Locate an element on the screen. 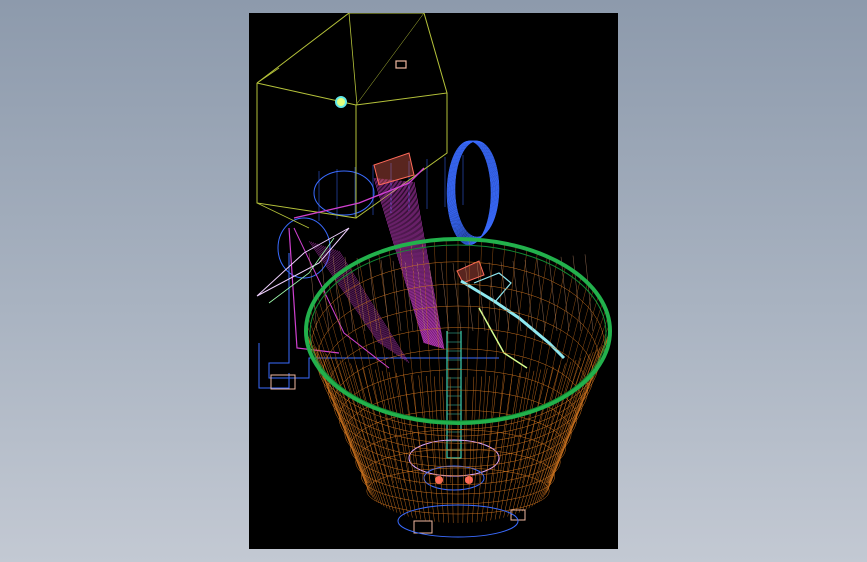 The image size is (867, 562). frame-left-leg is located at coordinates (314, 290).